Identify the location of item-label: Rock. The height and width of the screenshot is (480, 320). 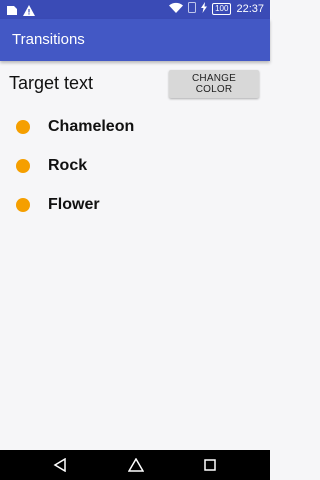
(68, 165).